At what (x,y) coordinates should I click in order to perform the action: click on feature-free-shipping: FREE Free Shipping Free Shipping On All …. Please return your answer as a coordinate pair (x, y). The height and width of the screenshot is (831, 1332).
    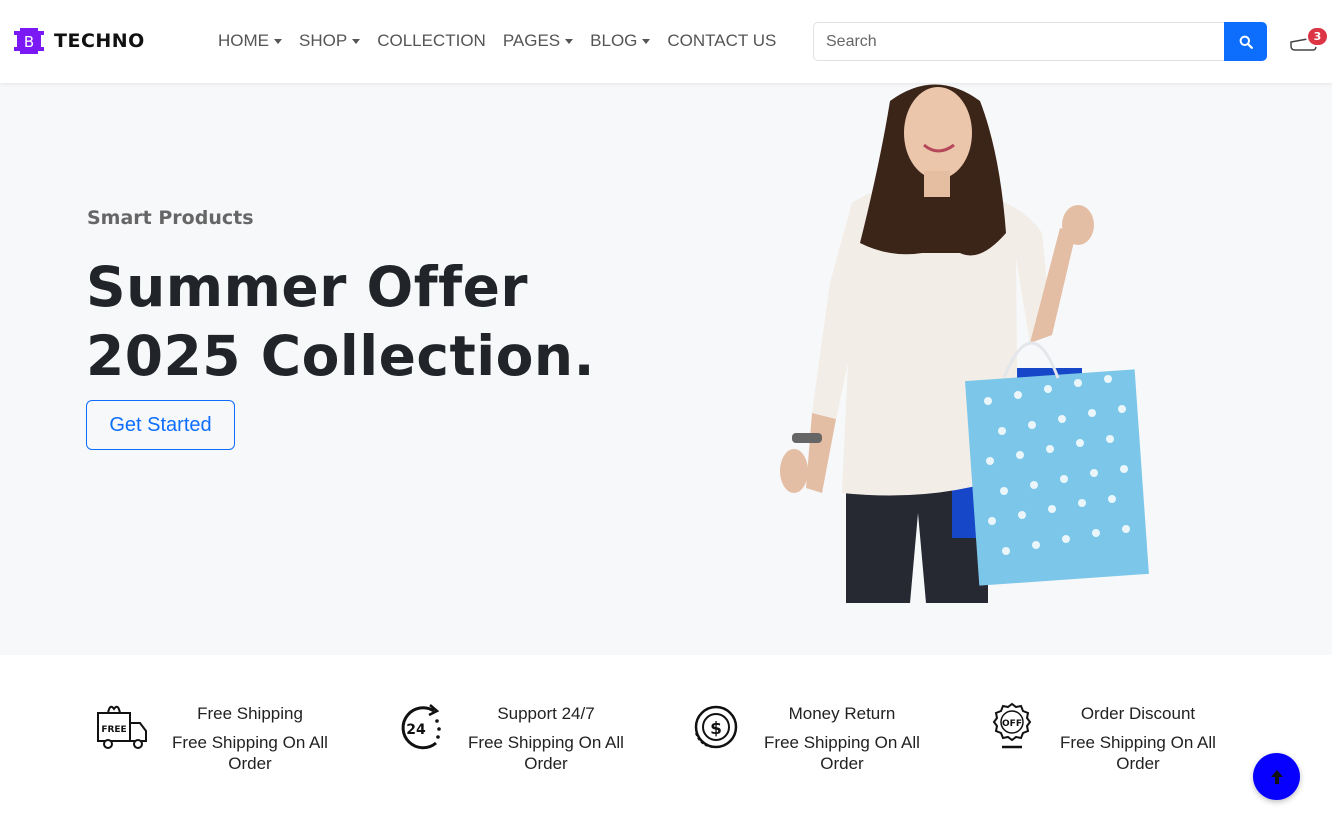
    Looking at the image, I should click on (244, 744).